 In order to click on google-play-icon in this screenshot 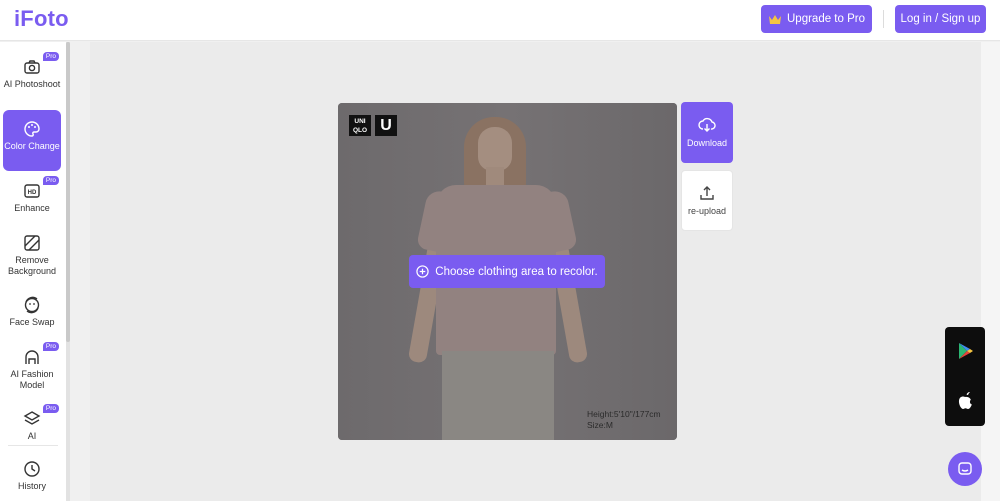, I will do `click(965, 351)`.